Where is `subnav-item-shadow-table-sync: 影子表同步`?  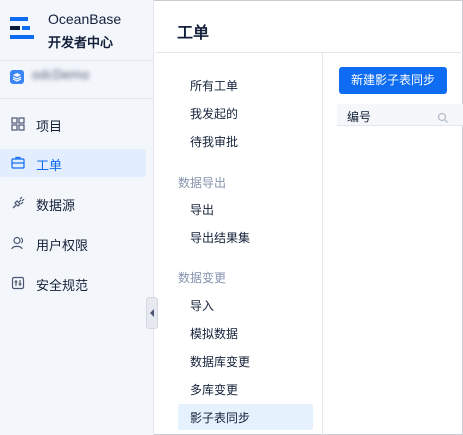
subnav-item-shadow-table-sync: 影子表同步 is located at coordinates (245, 417).